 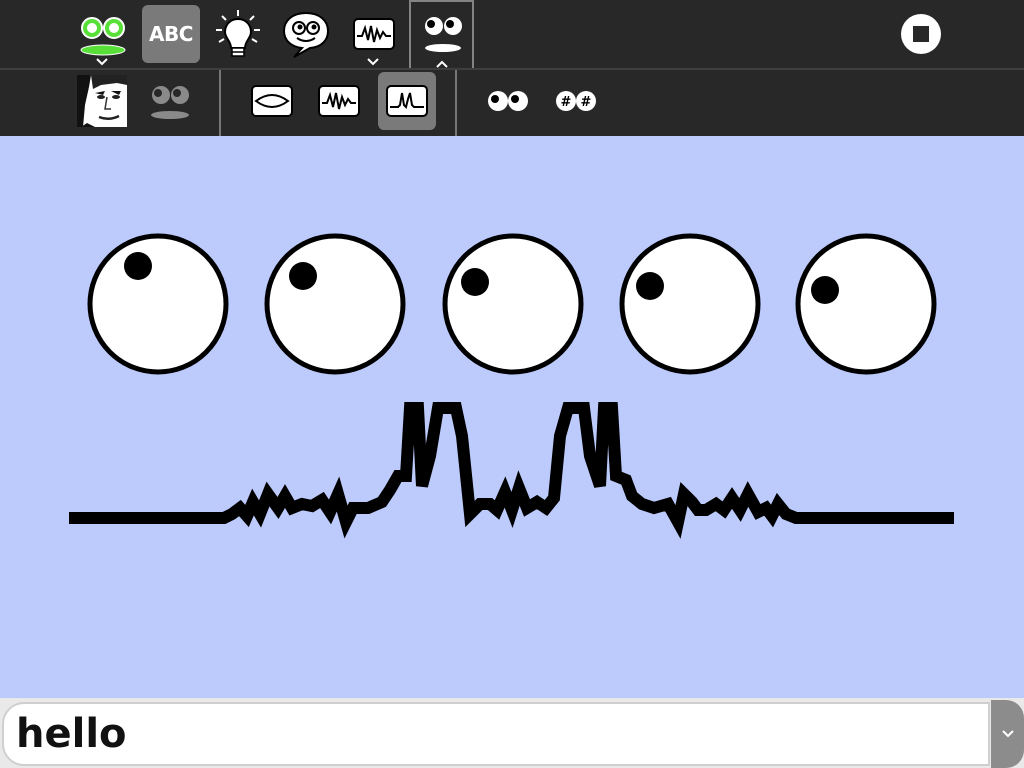 I want to click on waveform-icon, so click(x=374, y=34).